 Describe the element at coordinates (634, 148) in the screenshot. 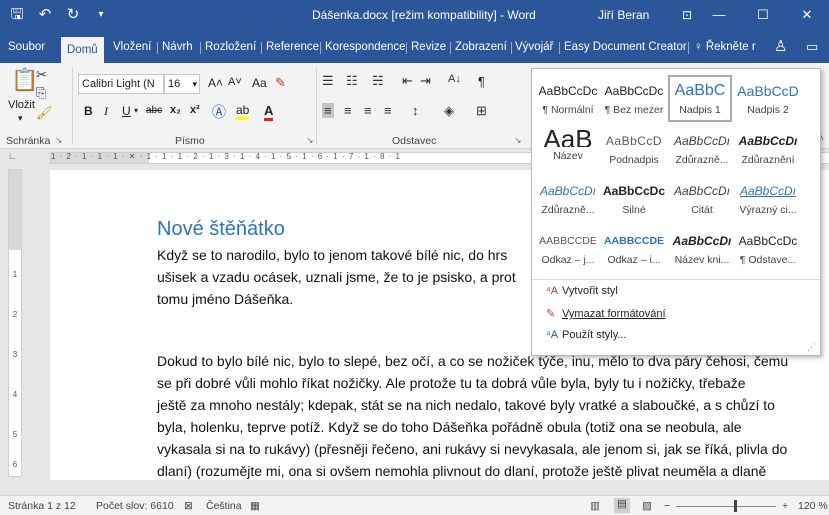

I see `style-podnadpis: AaBbCcD Podnadpis` at that location.